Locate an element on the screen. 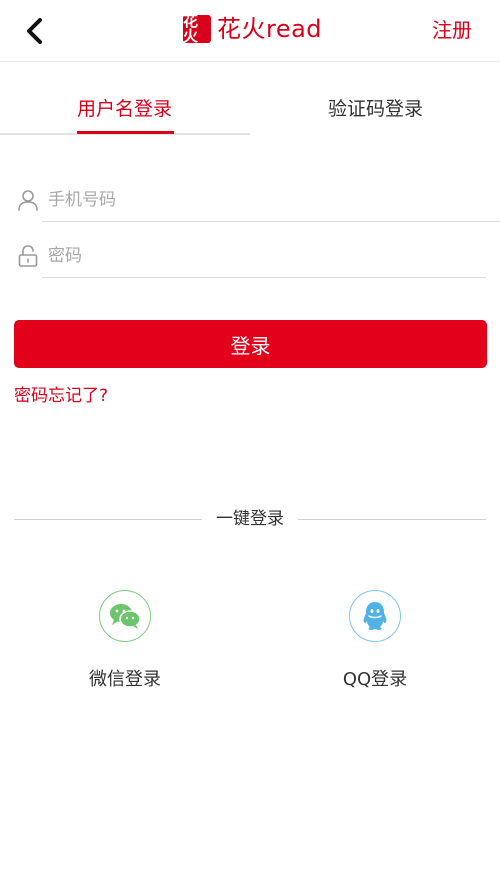  phone-input is located at coordinates (268, 200).